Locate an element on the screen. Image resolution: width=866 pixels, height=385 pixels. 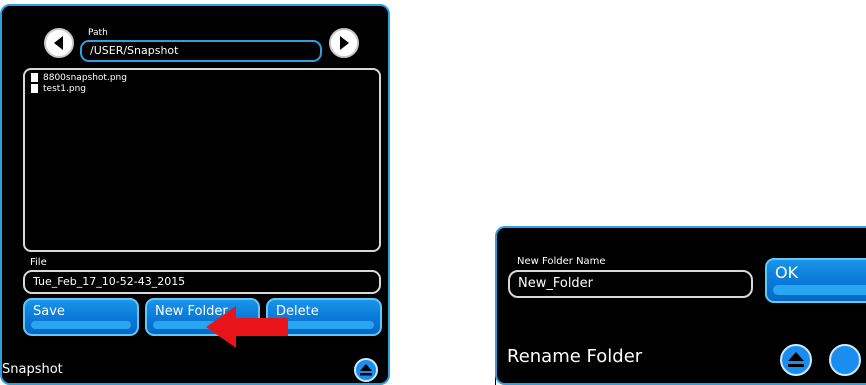
file-list-item: 8800snapshot.png is located at coordinates (79, 78).